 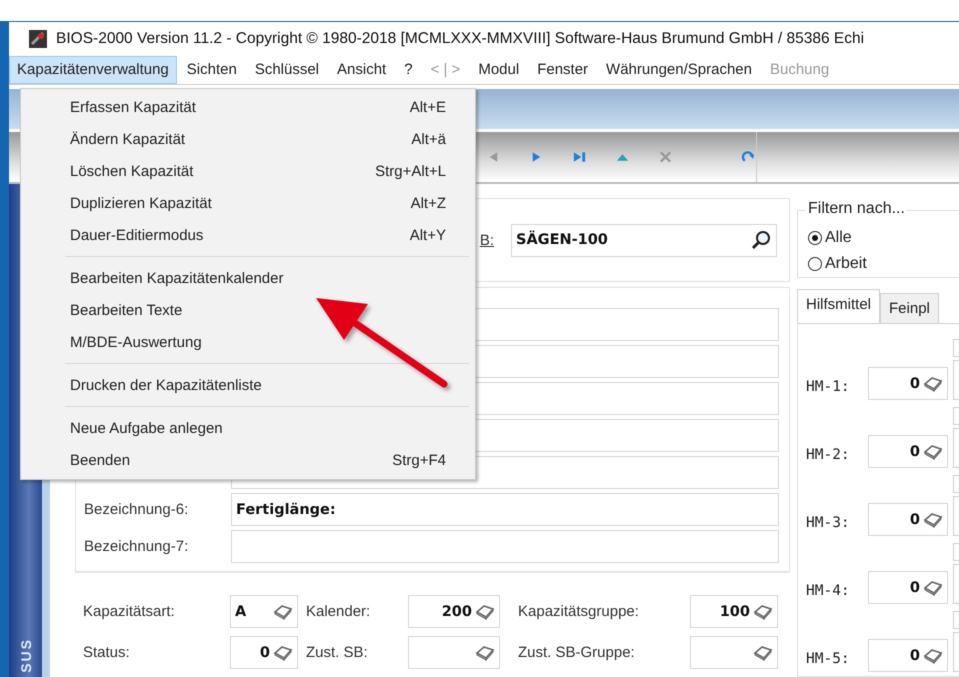 What do you see at coordinates (129, 611) in the screenshot?
I see `field-label: Kapazitätsart:` at bounding box center [129, 611].